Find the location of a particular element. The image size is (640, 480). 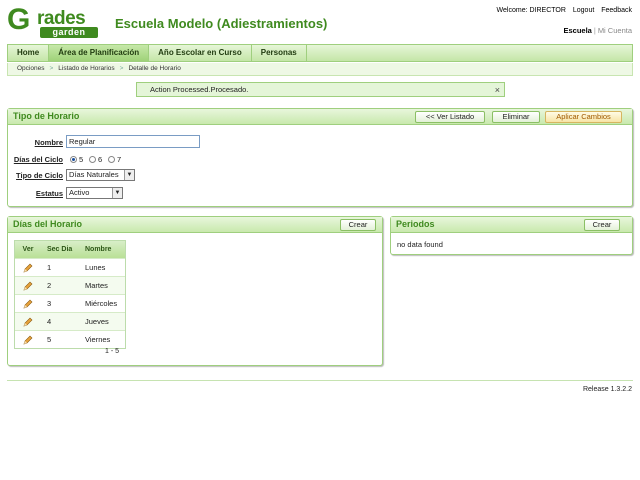

dias-ciclo-option-7: 7 is located at coordinates (119, 159).